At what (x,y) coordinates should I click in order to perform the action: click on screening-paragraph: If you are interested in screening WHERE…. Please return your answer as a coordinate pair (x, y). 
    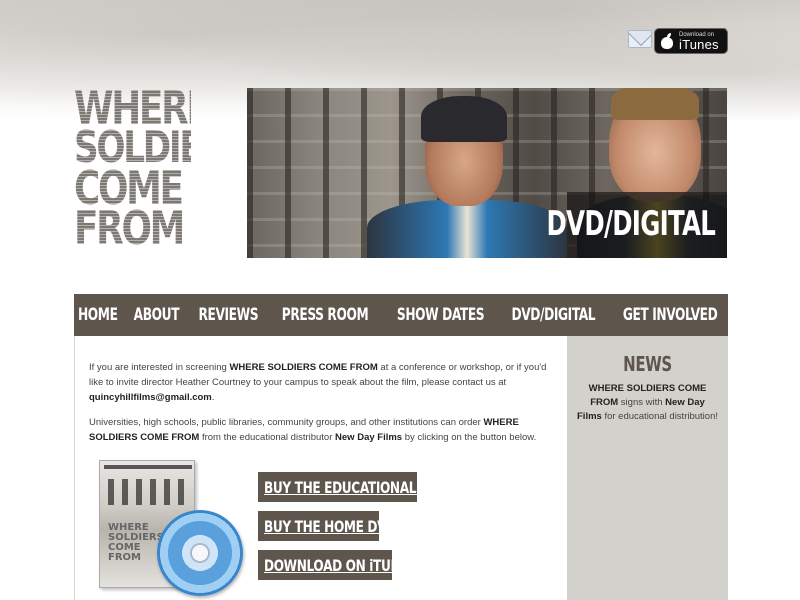
    Looking at the image, I should click on (318, 382).